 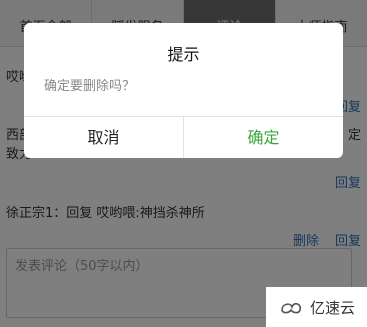 What do you see at coordinates (332, 307) in the screenshot?
I see `watermark-text: 亿速云` at bounding box center [332, 307].